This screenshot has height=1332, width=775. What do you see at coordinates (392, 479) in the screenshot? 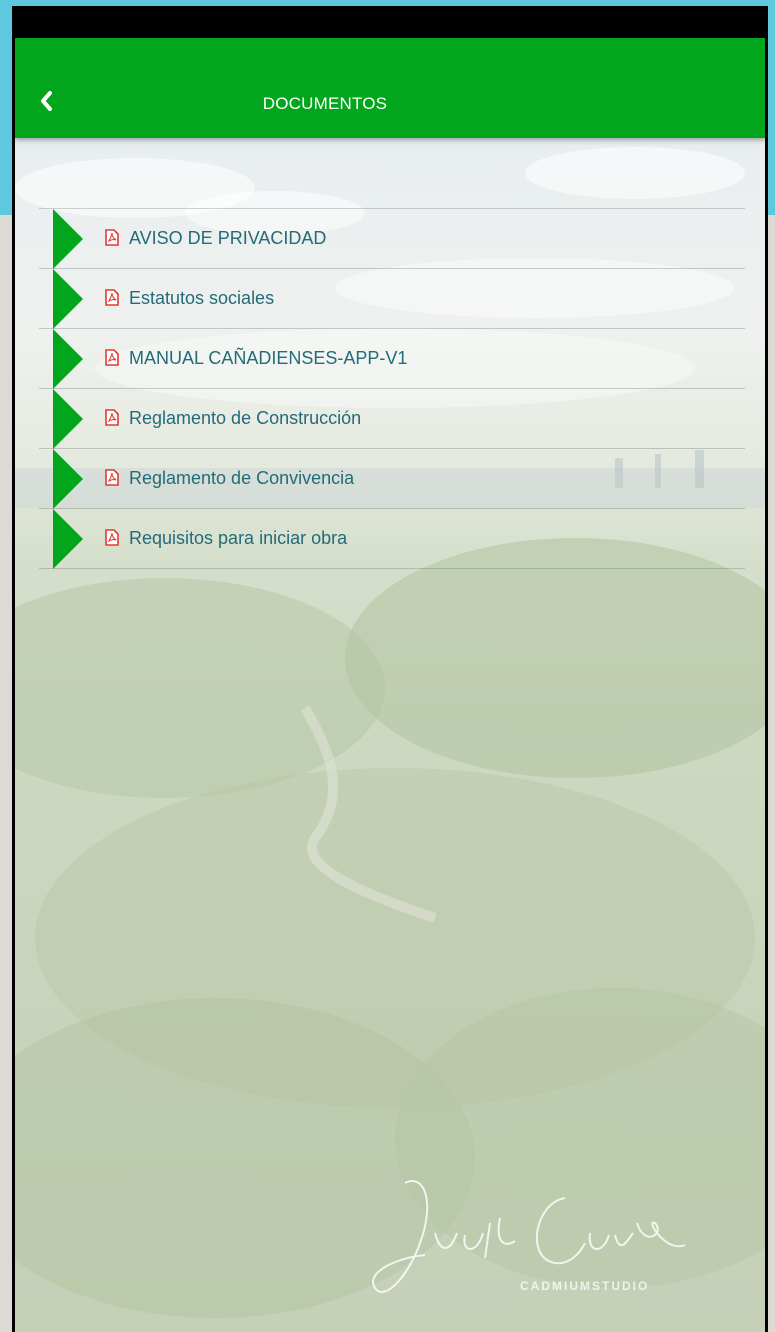
I see `document-item-reglamento-de-convivencia: Reglamento de Convivencia` at bounding box center [392, 479].